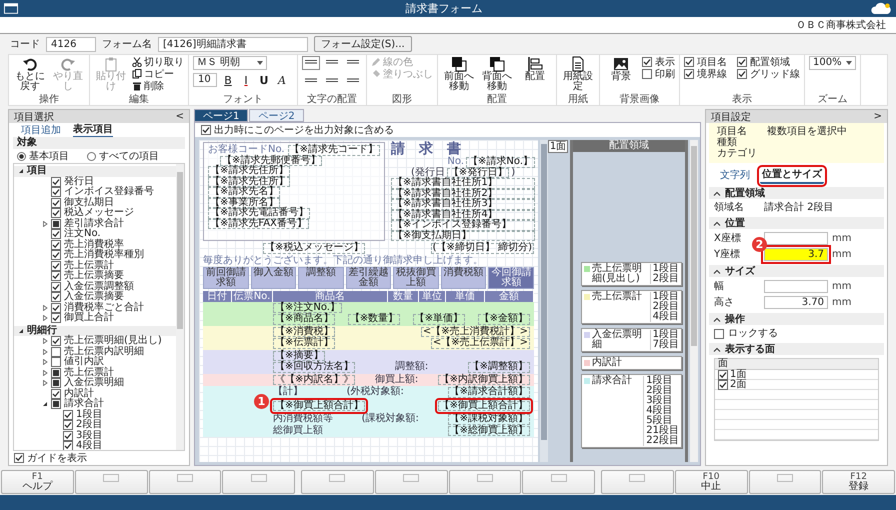 The height and width of the screenshot is (510, 896). I want to click on form-field: 【※総御買上額】, so click(489, 431).